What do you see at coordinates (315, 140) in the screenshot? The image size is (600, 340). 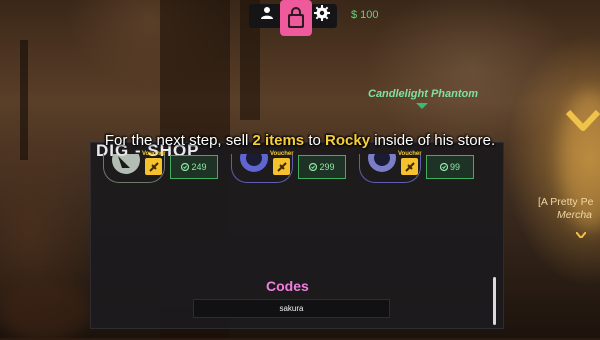 I see `prompt-text: to` at bounding box center [315, 140].